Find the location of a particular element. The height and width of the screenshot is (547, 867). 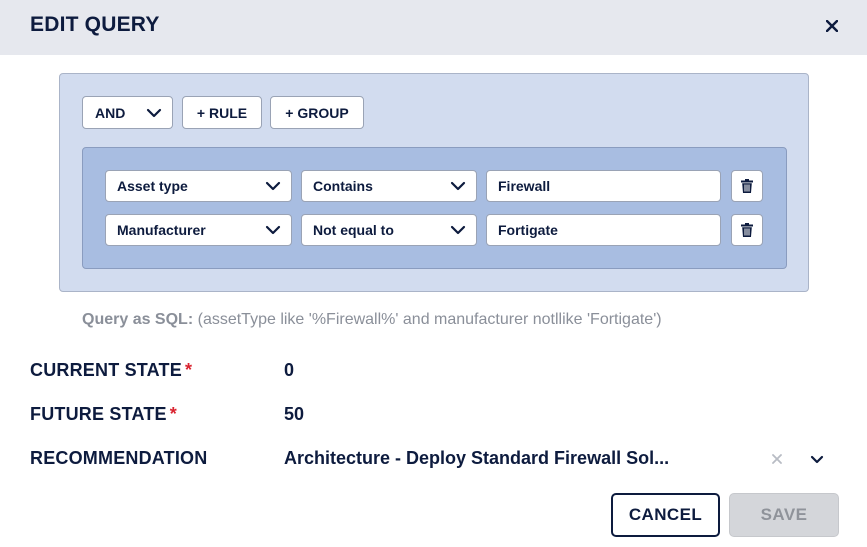

rule-operator-value: Not equal to is located at coordinates (353, 230).